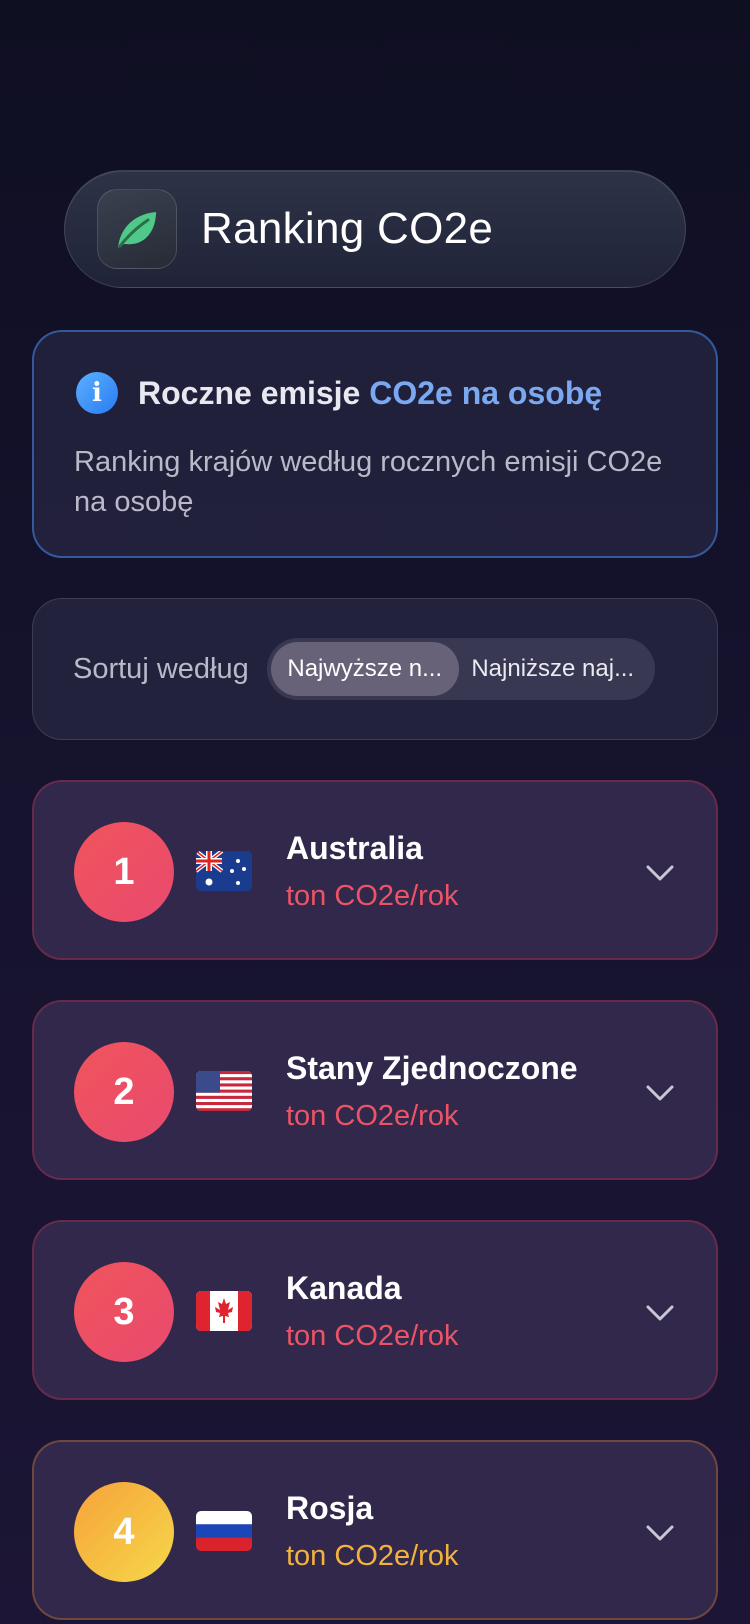  Describe the element at coordinates (124, 1532) in the screenshot. I see `rank-badge: 4` at that location.